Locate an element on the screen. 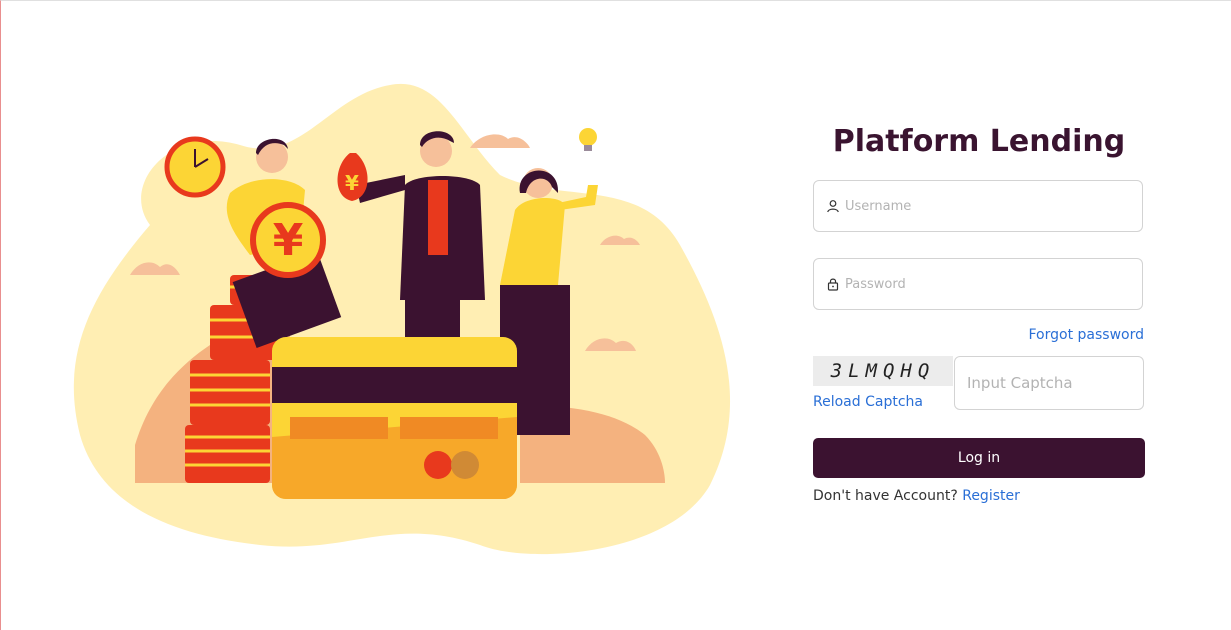 The height and width of the screenshot is (630, 1231). password-input is located at coordinates (980, 284).